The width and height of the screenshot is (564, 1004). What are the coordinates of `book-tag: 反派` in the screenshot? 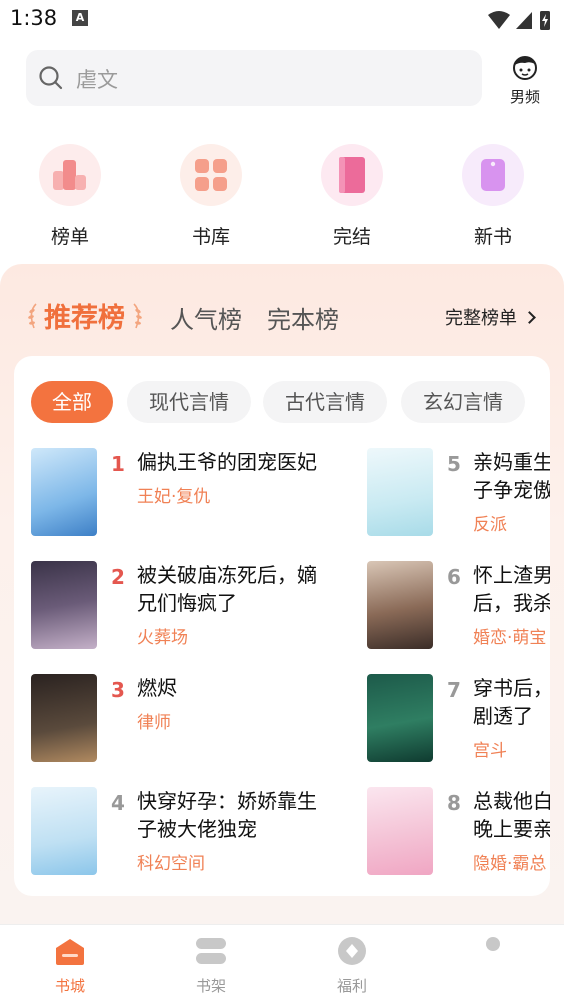 It's located at (490, 525).